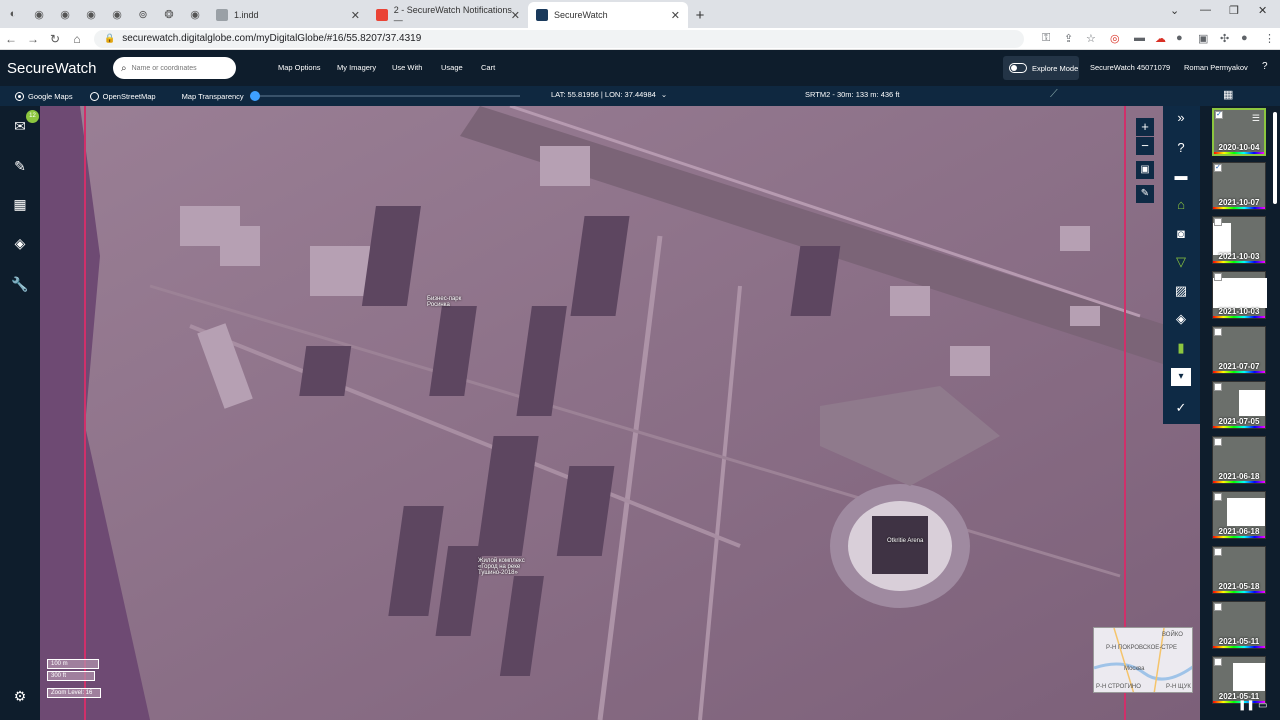 The width and height of the screenshot is (1280, 720). I want to click on transparency-slider, so click(385, 96).